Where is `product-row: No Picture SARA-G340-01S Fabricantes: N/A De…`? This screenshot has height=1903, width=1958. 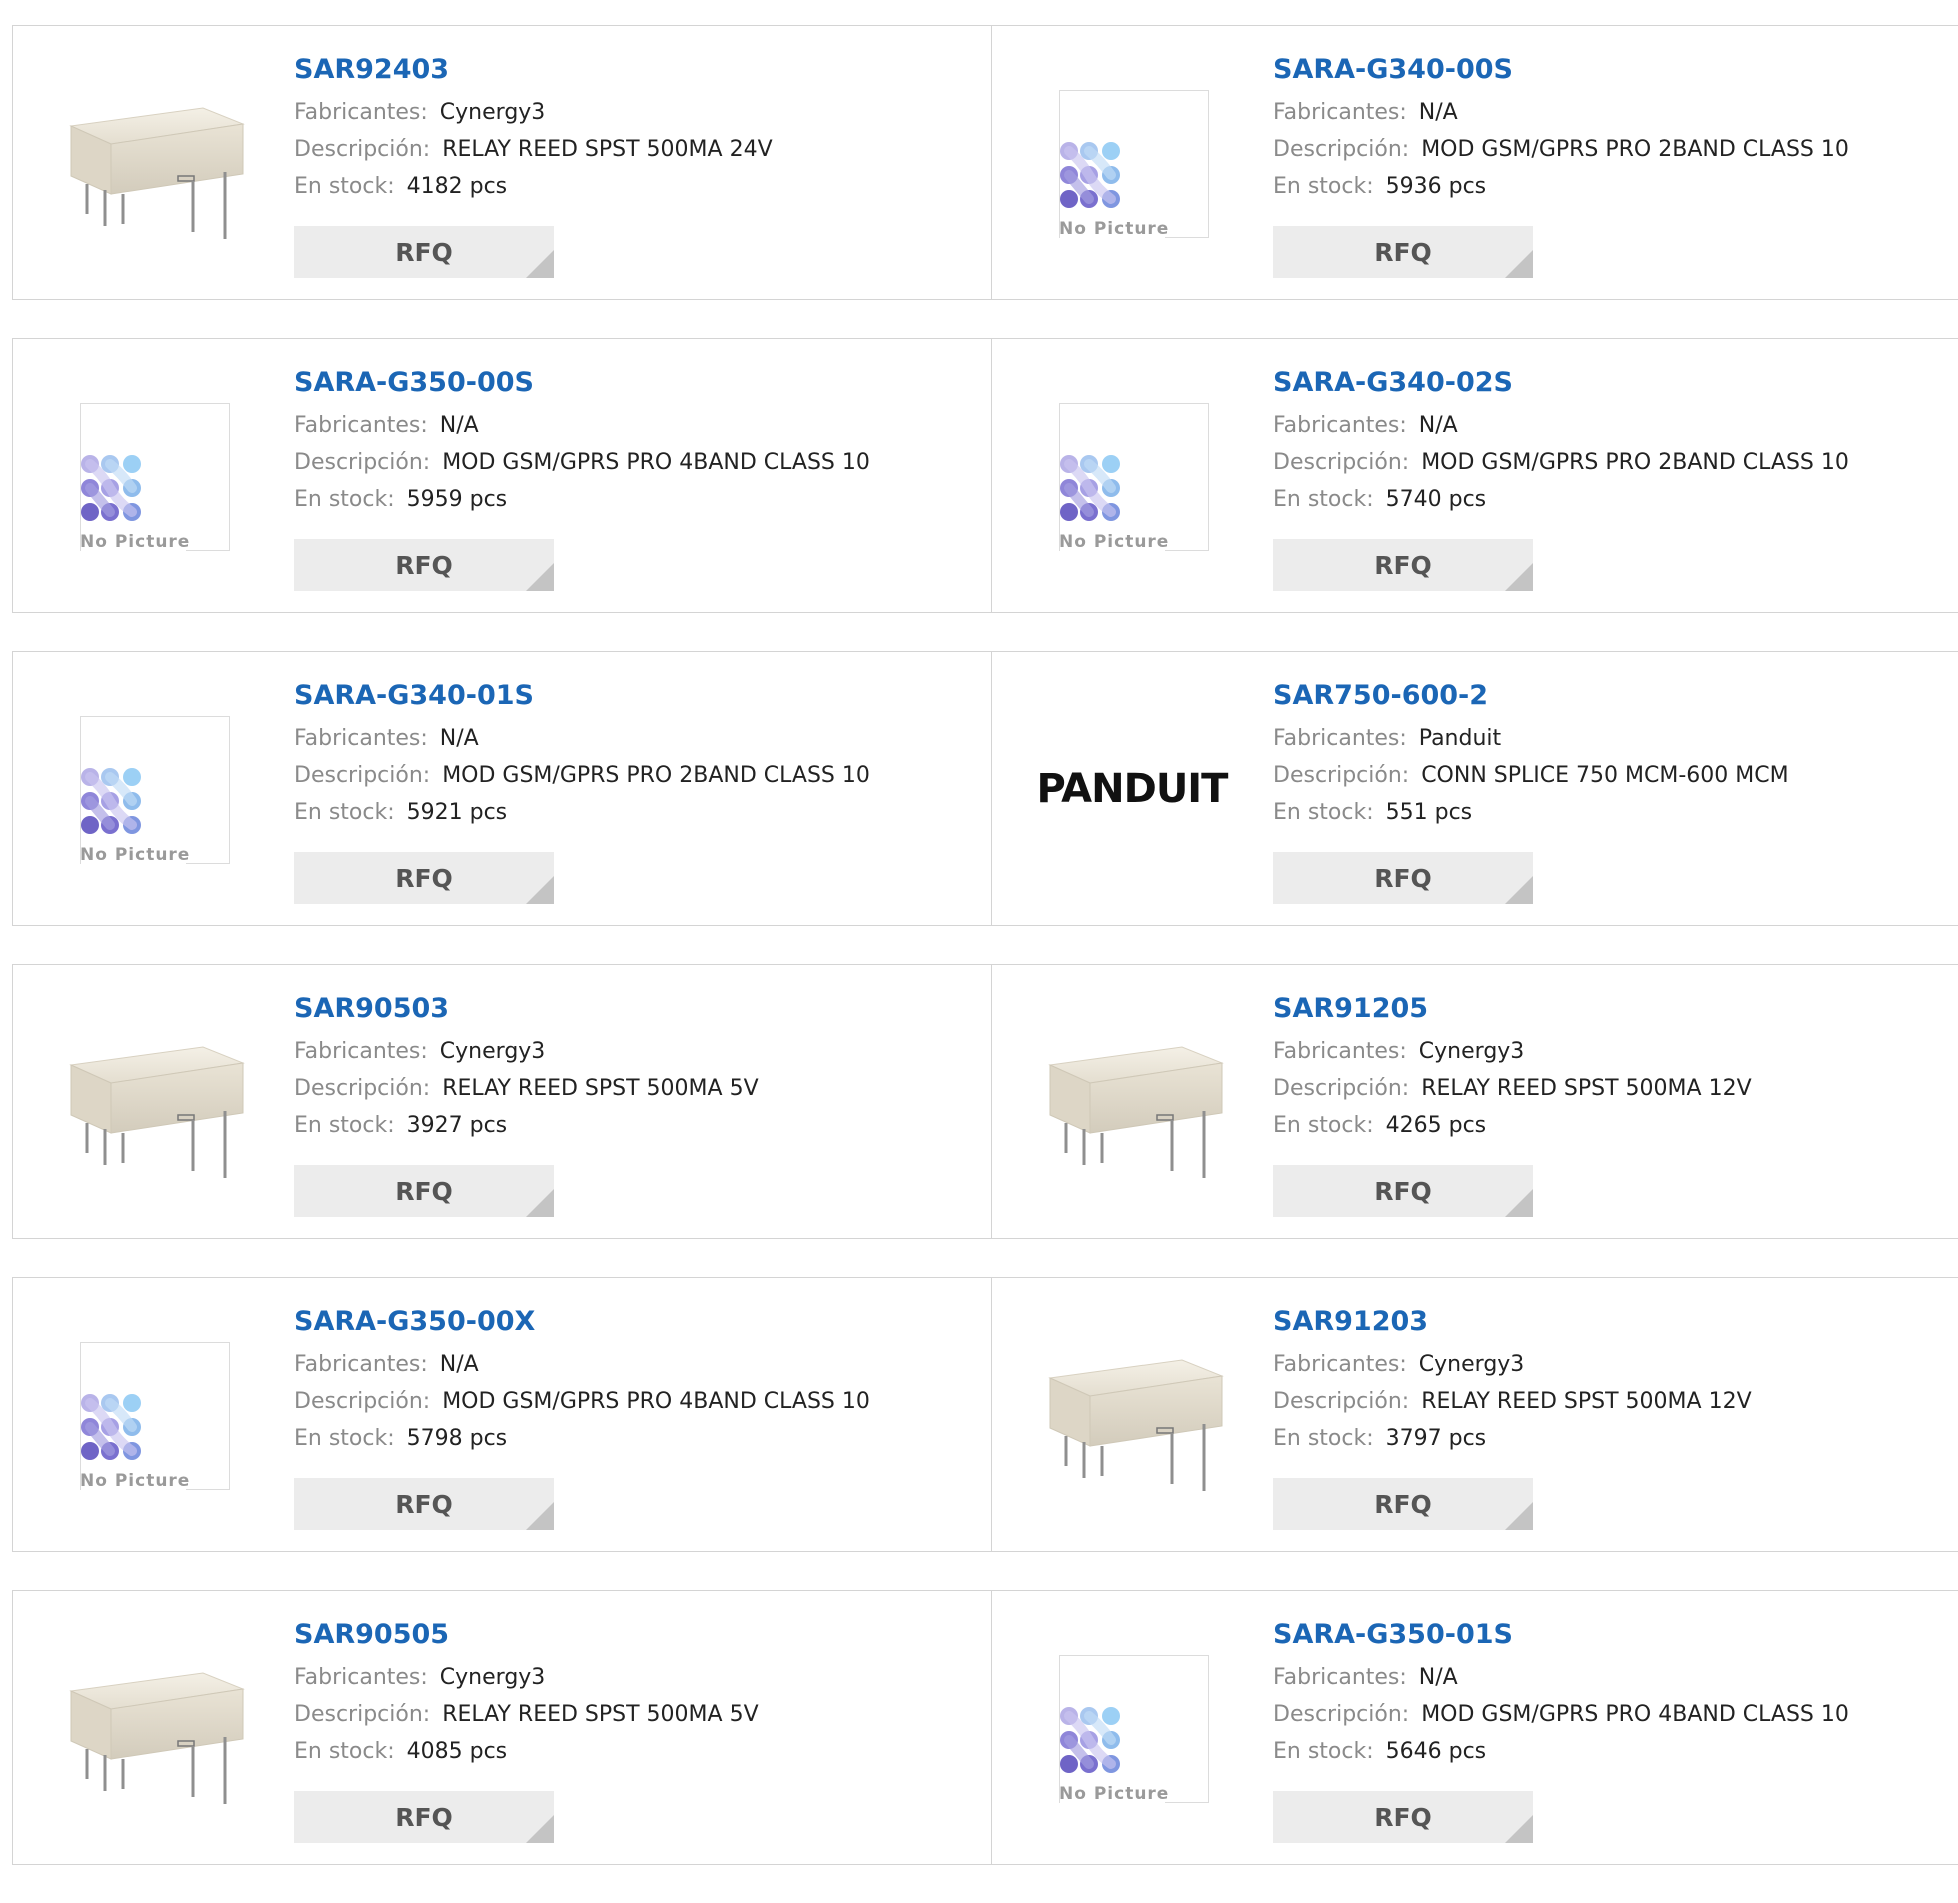 product-row: No Picture SARA-G340-01S Fabricantes: N/A De… is located at coordinates (985, 788).